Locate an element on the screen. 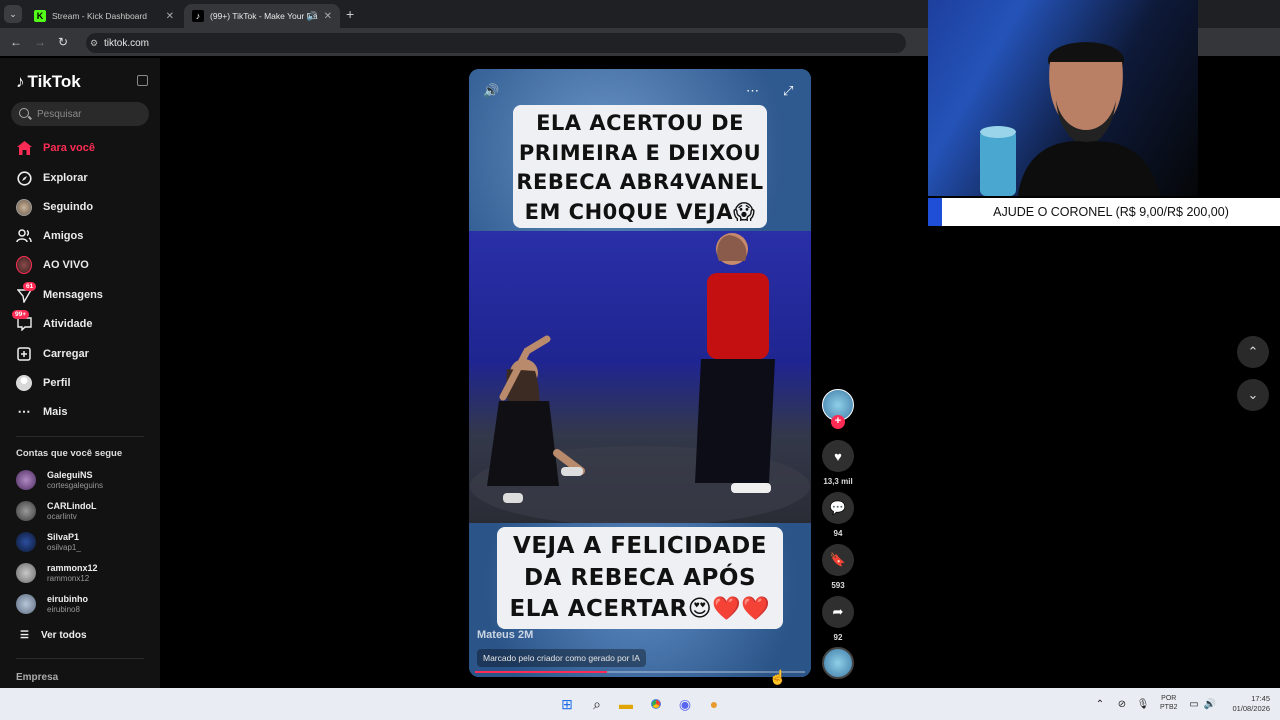 Image resolution: width=1280 pixels, height=720 pixels. nav-carregar: Carregar is located at coordinates (52, 354).